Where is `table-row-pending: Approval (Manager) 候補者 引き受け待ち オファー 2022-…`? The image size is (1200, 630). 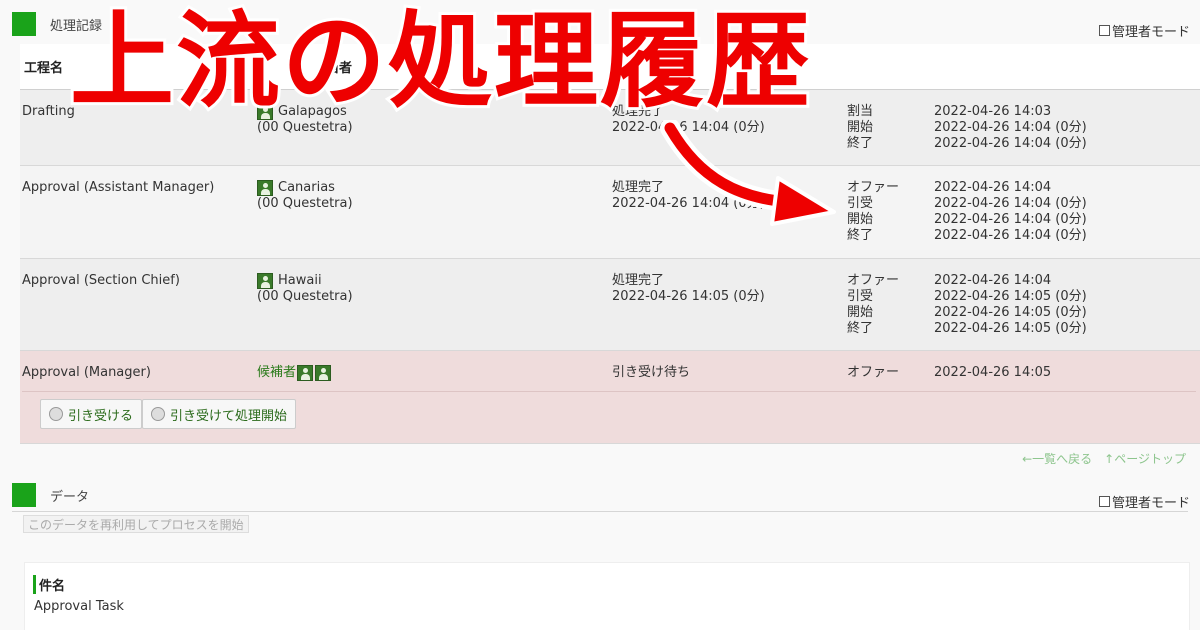 table-row-pending: Approval (Manager) 候補者 引き受け待ち オファー 2022-… is located at coordinates (610, 397).